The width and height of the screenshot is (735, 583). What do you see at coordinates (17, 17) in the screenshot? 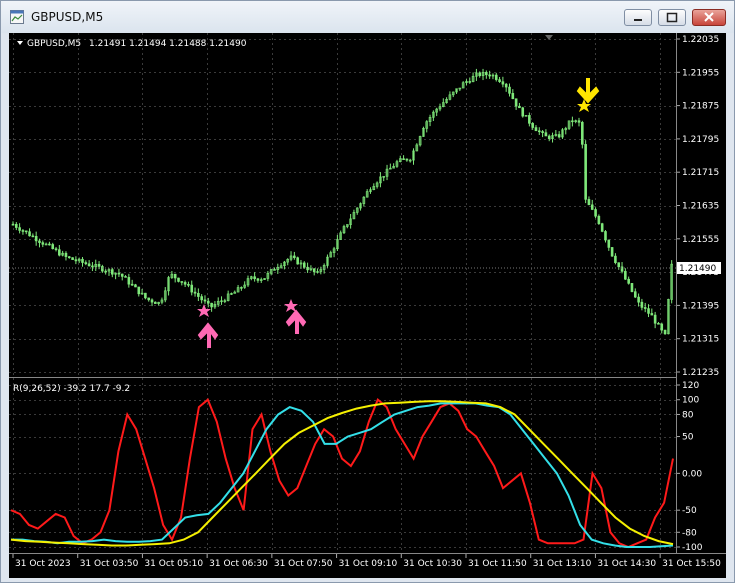
I see `chart-window-icon` at bounding box center [17, 17].